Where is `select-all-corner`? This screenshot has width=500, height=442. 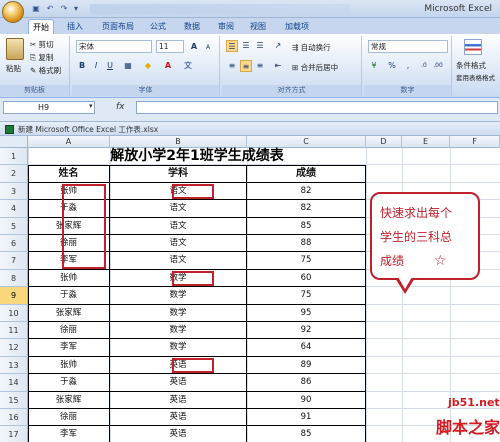
select-all-corner is located at coordinates (14, 142).